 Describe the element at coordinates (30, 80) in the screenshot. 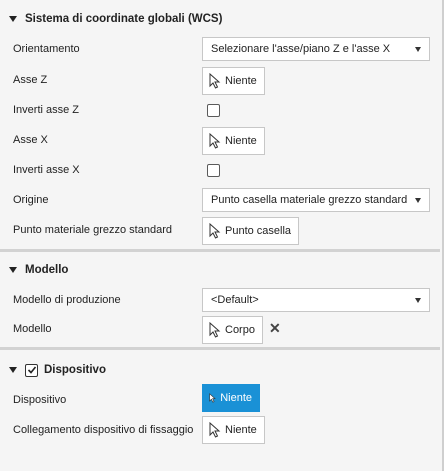

I see `z-axis-label: Asse Z` at that location.